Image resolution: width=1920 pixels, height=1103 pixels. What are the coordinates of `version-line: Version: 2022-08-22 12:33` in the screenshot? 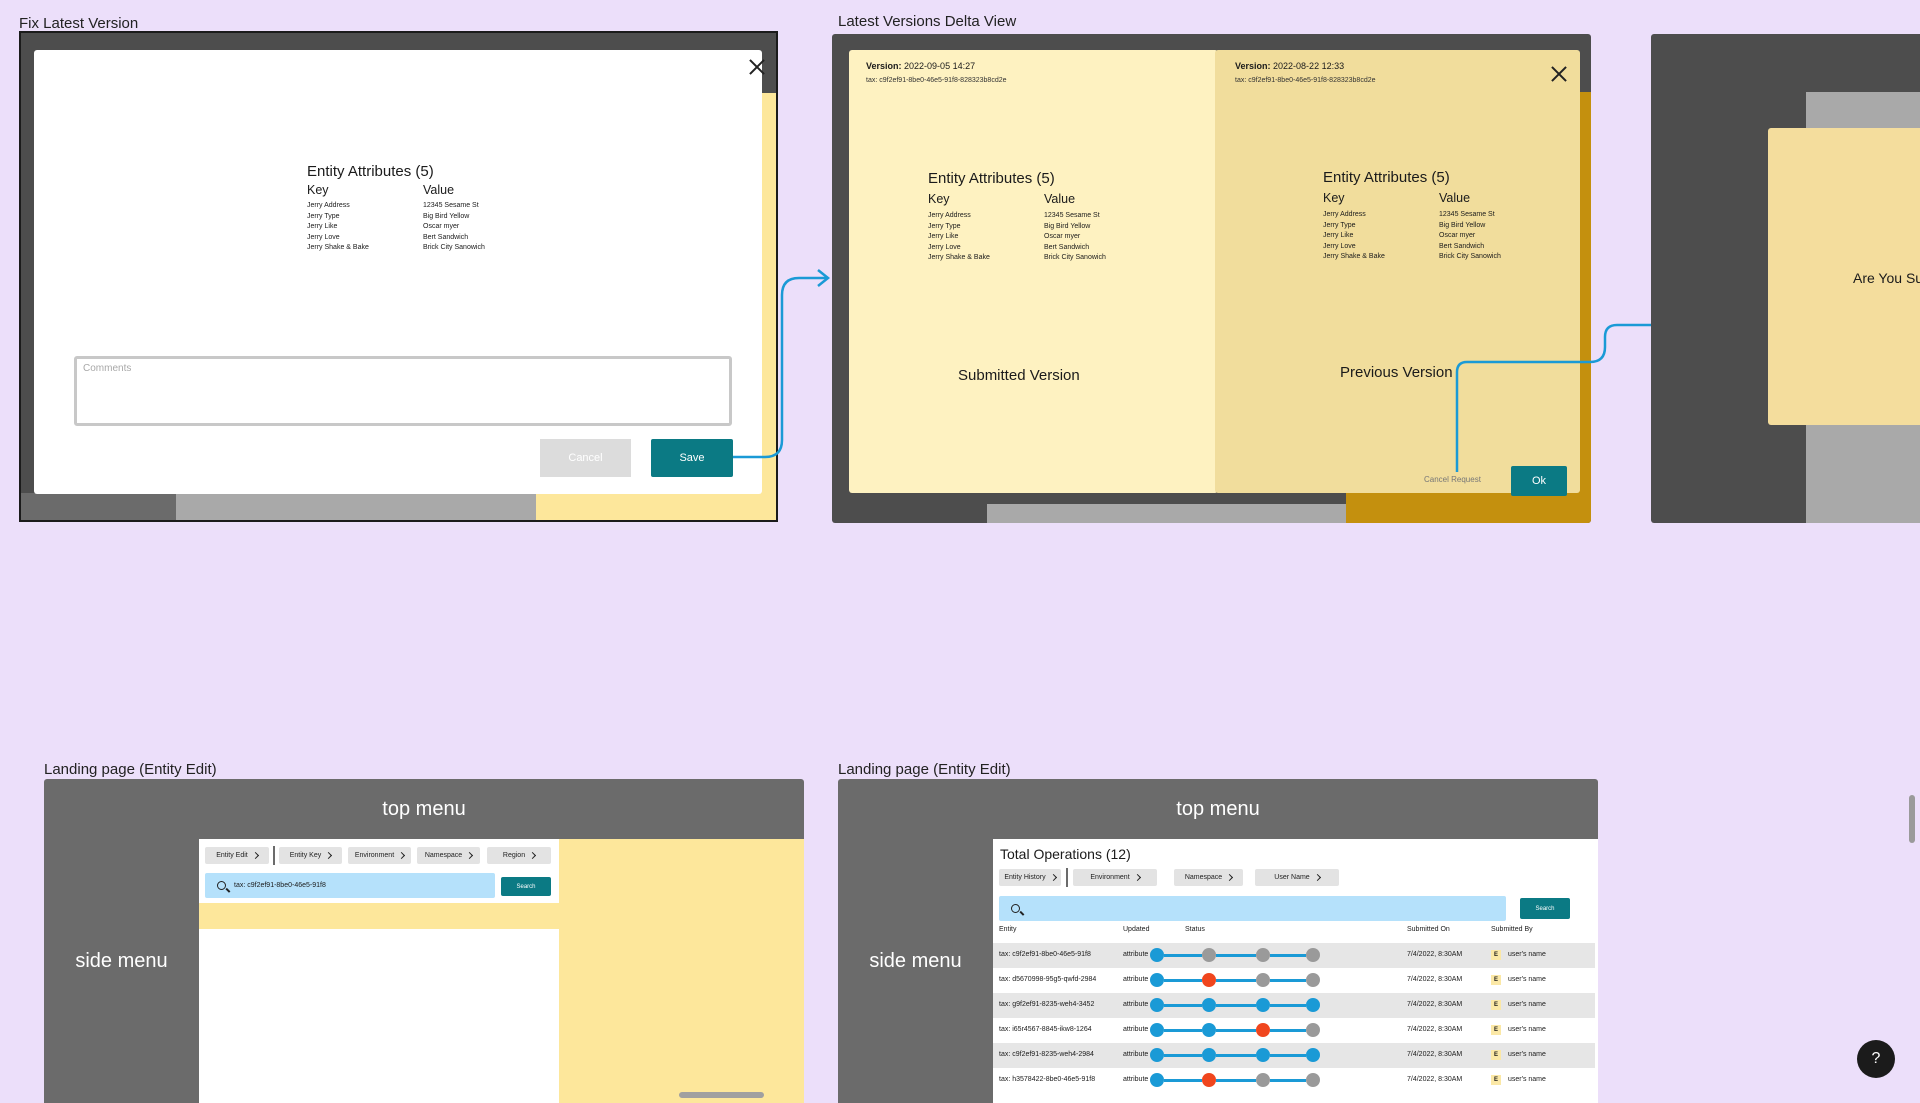 It's located at (1289, 66).